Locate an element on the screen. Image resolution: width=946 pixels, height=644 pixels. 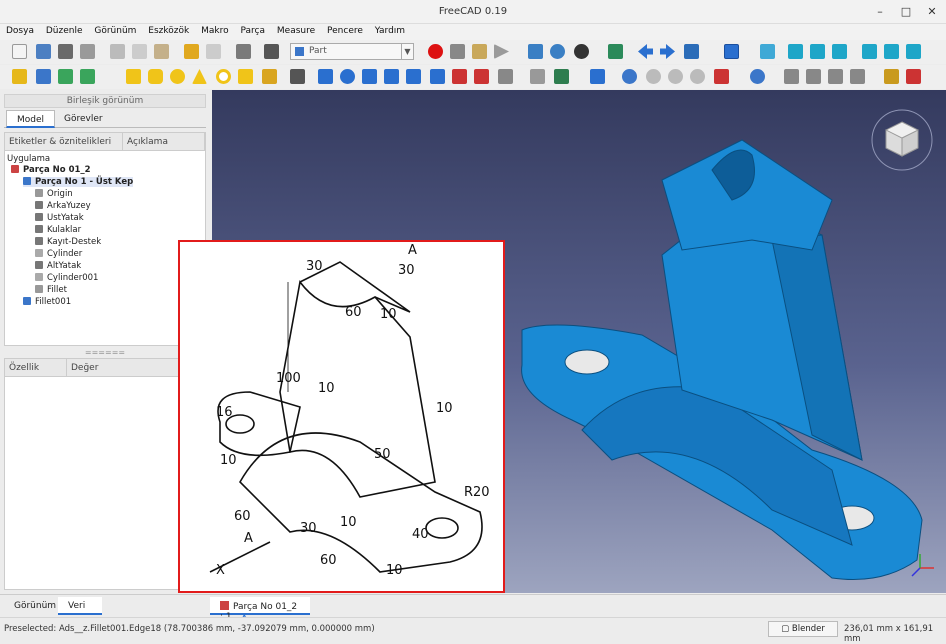
mirror-icon is located at coordinates (369, 76).